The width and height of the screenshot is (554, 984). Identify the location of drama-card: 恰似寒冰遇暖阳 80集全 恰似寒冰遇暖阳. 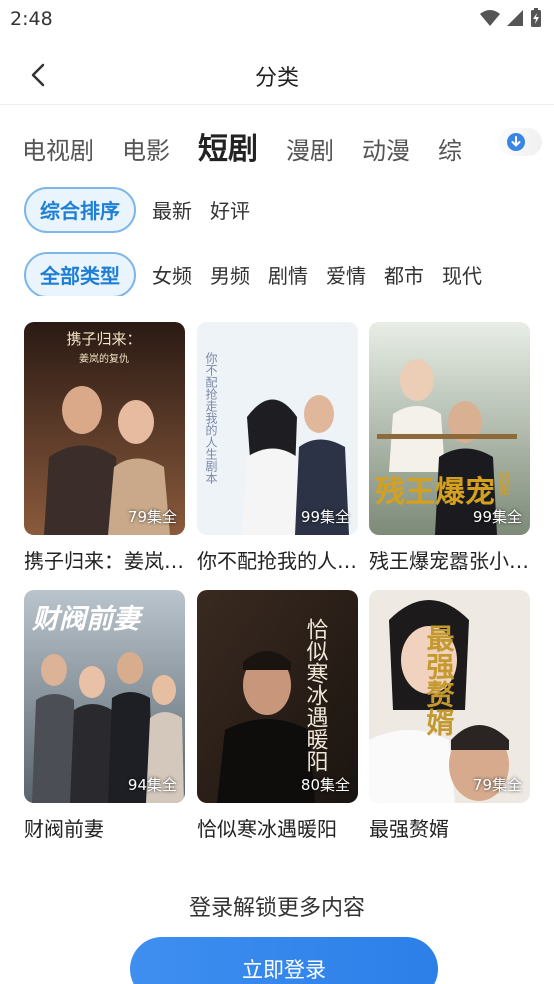
(277, 716).